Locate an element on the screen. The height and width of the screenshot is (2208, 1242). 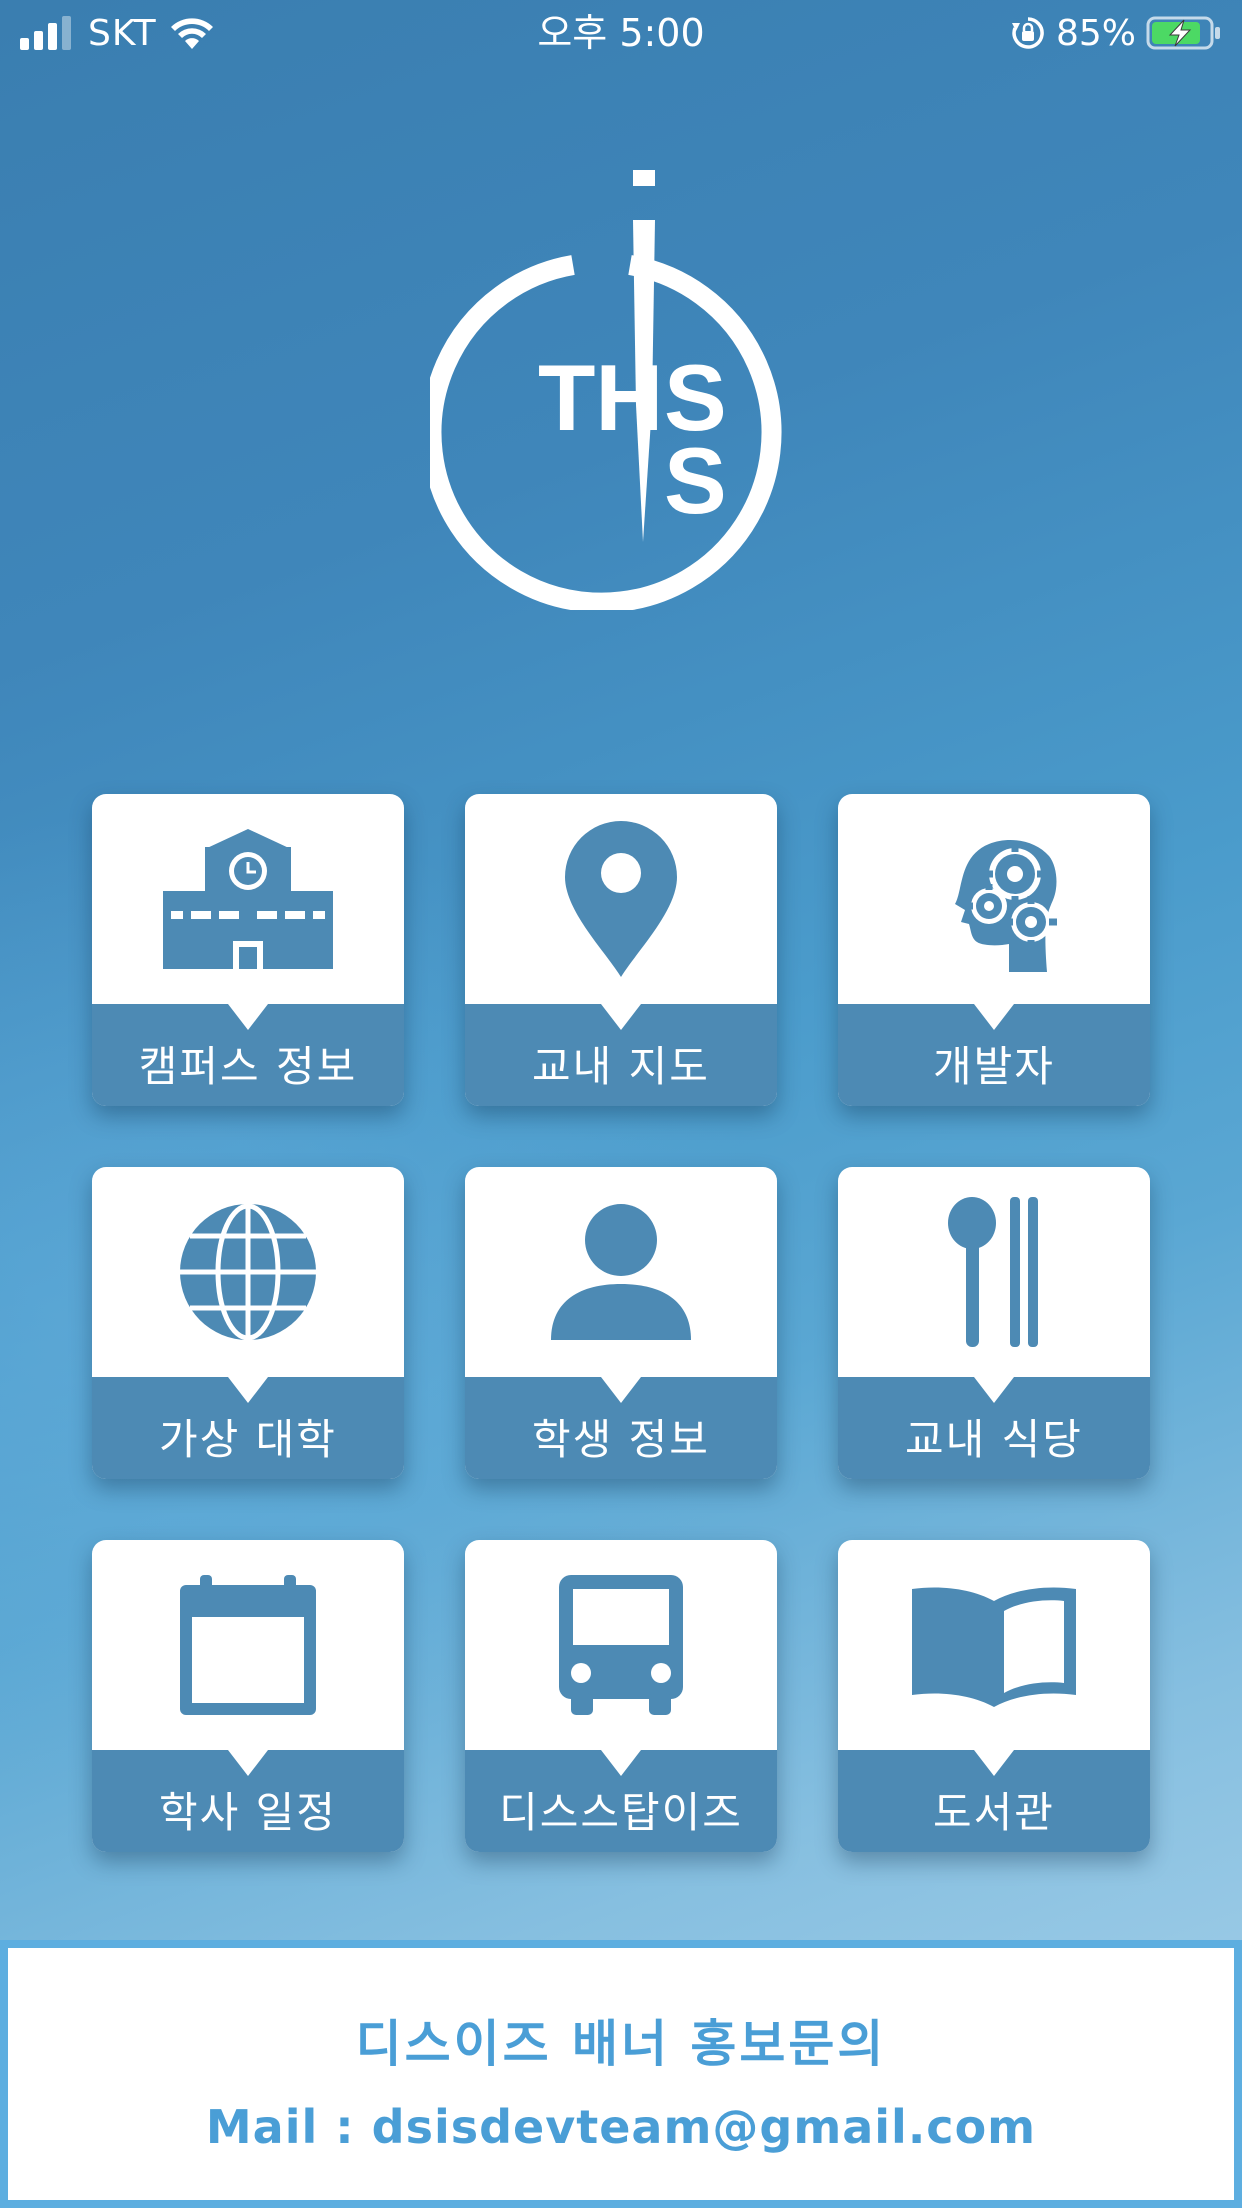
menu-label: 학사 일정 is located at coordinates (248, 1812).